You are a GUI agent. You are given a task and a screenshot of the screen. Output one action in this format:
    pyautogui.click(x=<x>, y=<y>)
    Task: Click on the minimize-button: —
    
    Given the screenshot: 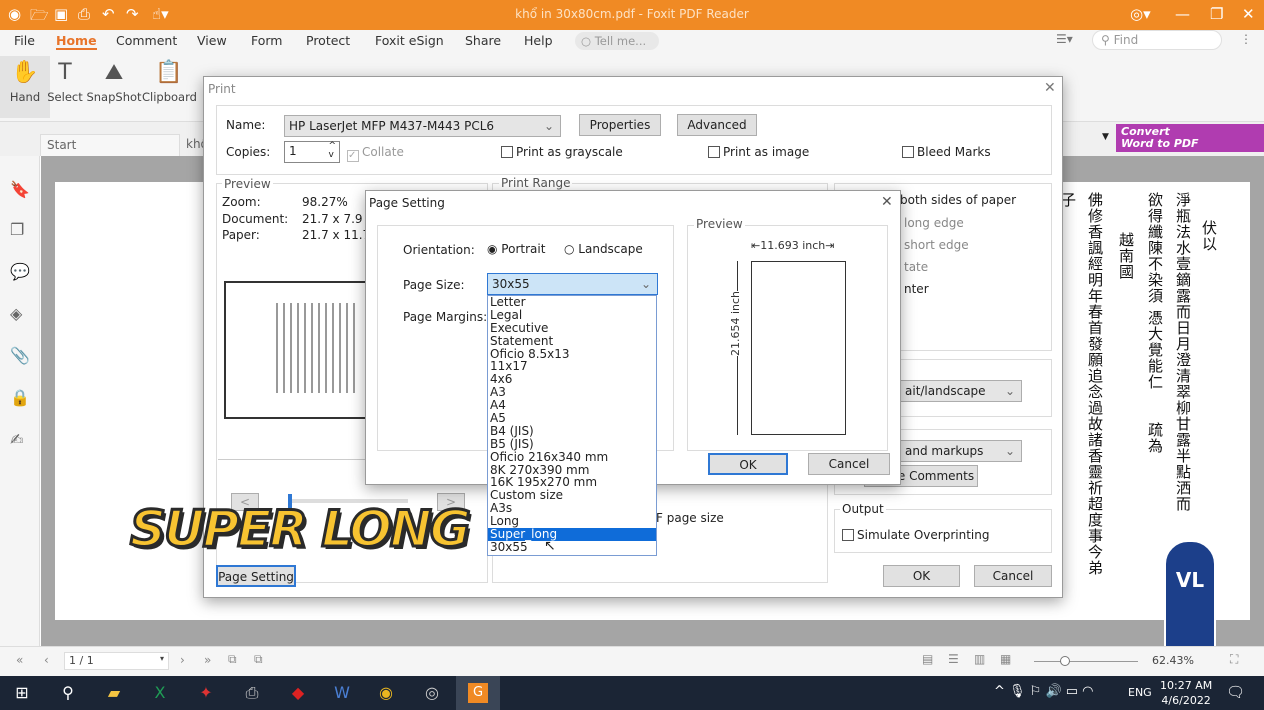 What is the action you would take?
    pyautogui.click(x=1182, y=14)
    